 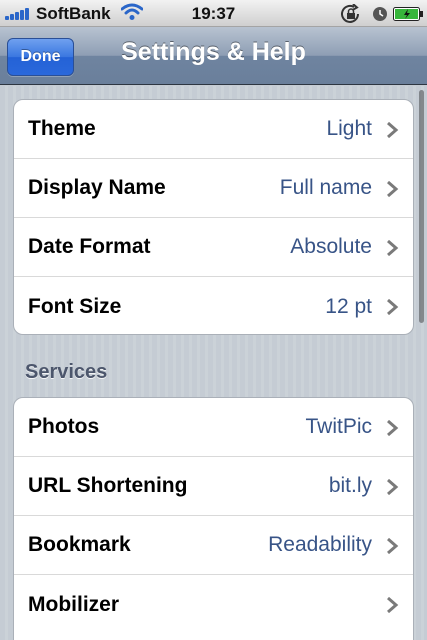 What do you see at coordinates (331, 246) in the screenshot?
I see `row-value: Absolute` at bounding box center [331, 246].